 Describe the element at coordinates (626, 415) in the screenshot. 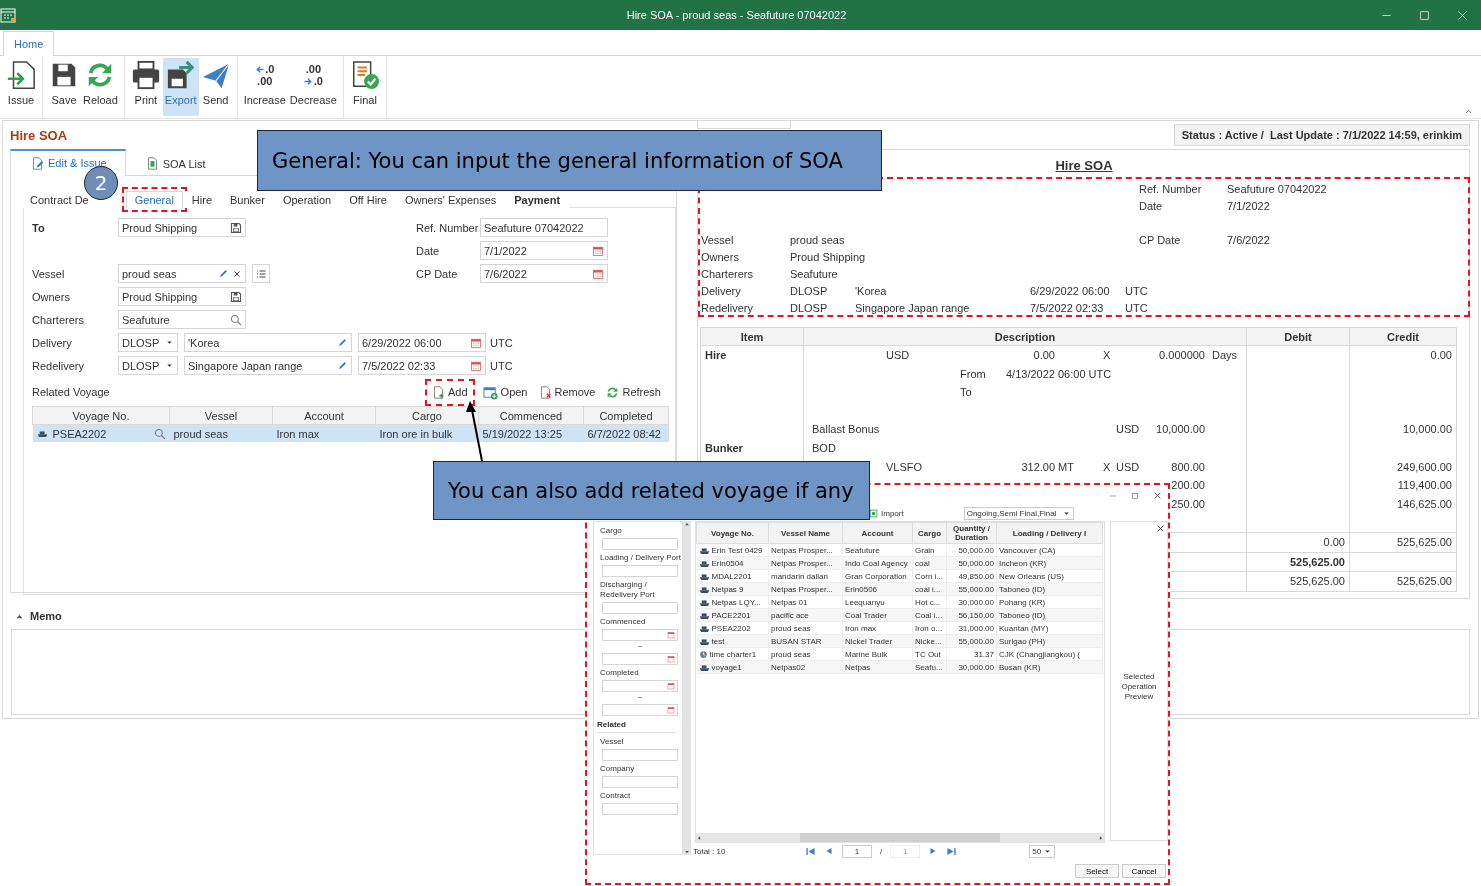

I see `column-header: Completed` at that location.